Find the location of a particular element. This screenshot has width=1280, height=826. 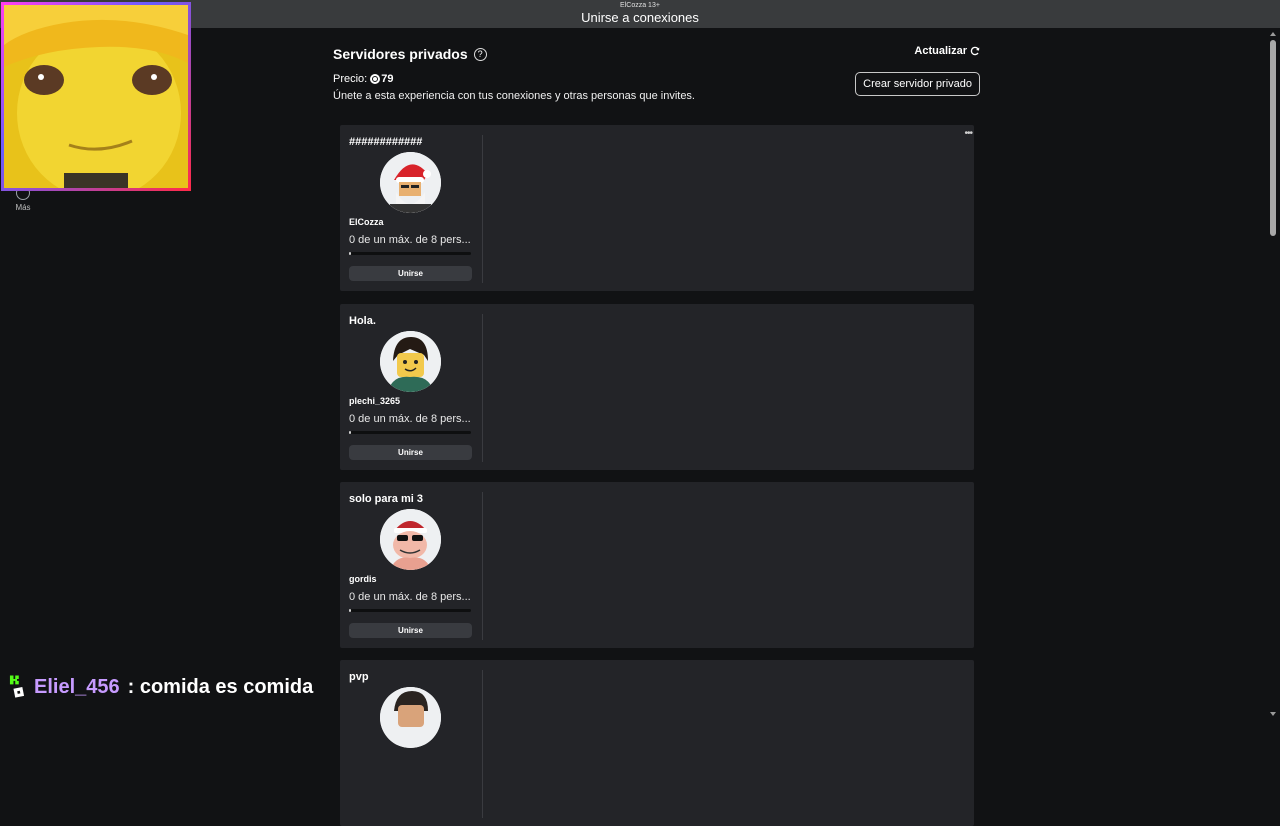

owner-name: gordis is located at coordinates (363, 579).